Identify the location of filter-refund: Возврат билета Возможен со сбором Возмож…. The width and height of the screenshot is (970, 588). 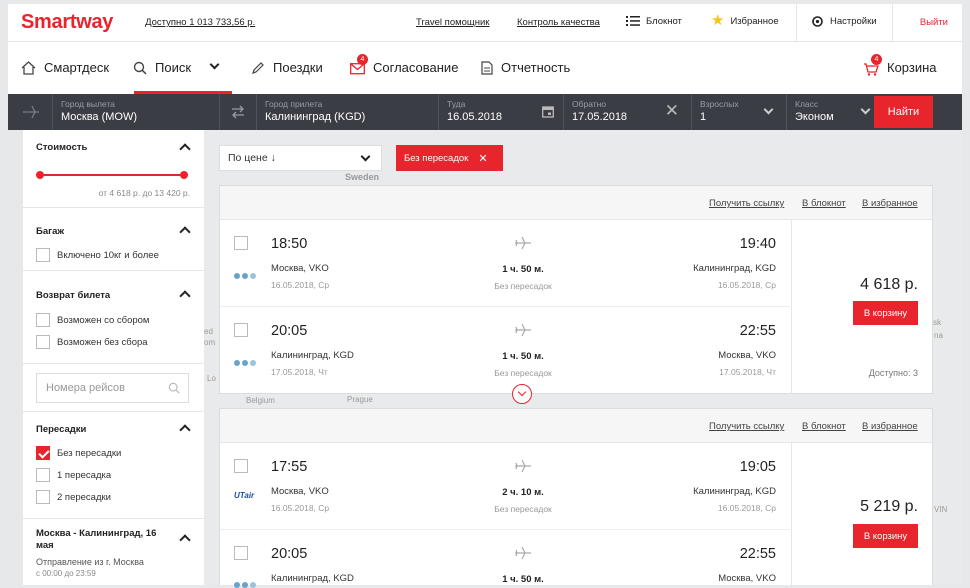
(113, 321).